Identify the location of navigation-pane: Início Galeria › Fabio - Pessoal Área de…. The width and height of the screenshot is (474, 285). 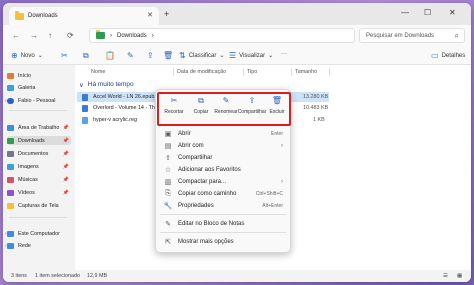
(38, 167).